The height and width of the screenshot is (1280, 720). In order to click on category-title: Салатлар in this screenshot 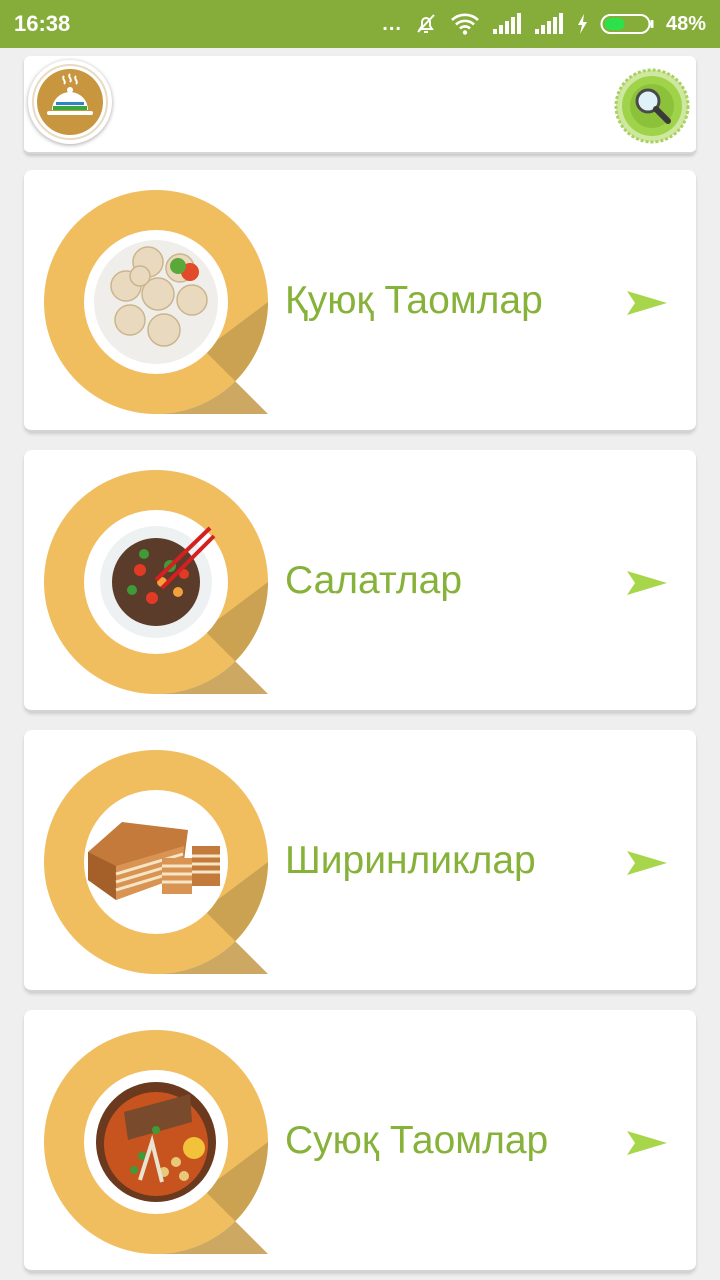, I will do `click(374, 580)`.